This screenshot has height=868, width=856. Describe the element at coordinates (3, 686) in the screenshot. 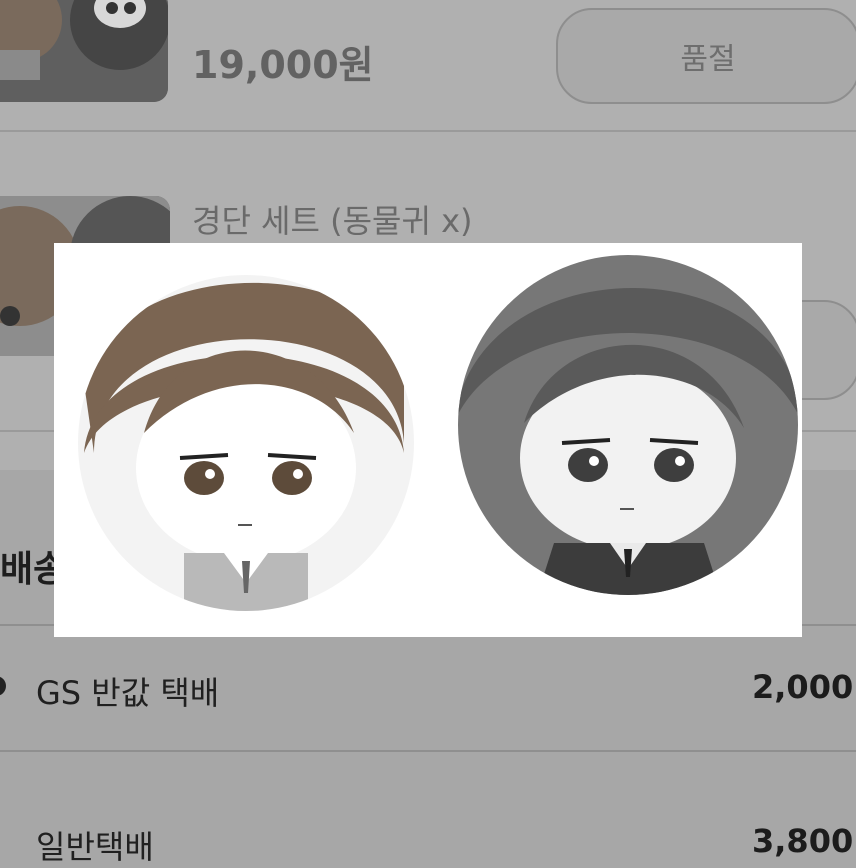

I see `shipping-radio` at that location.